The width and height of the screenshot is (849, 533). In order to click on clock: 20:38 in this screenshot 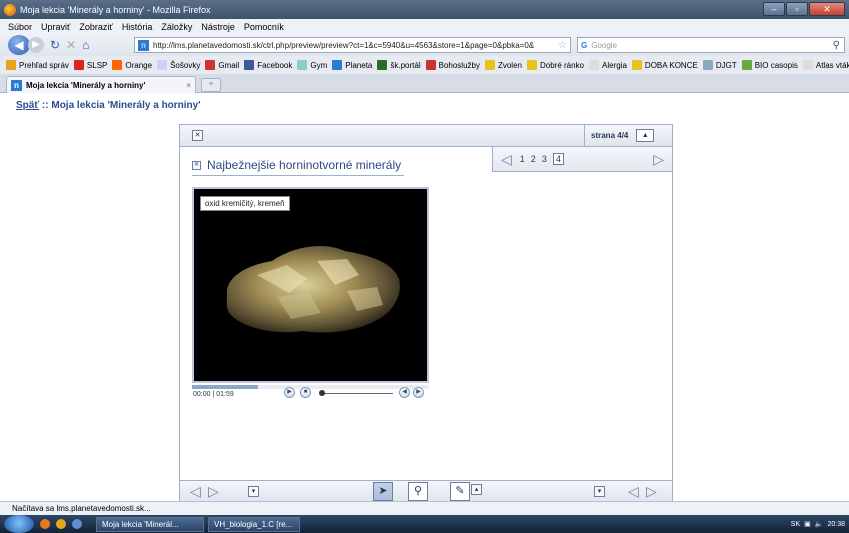, I will do `click(836, 524)`.